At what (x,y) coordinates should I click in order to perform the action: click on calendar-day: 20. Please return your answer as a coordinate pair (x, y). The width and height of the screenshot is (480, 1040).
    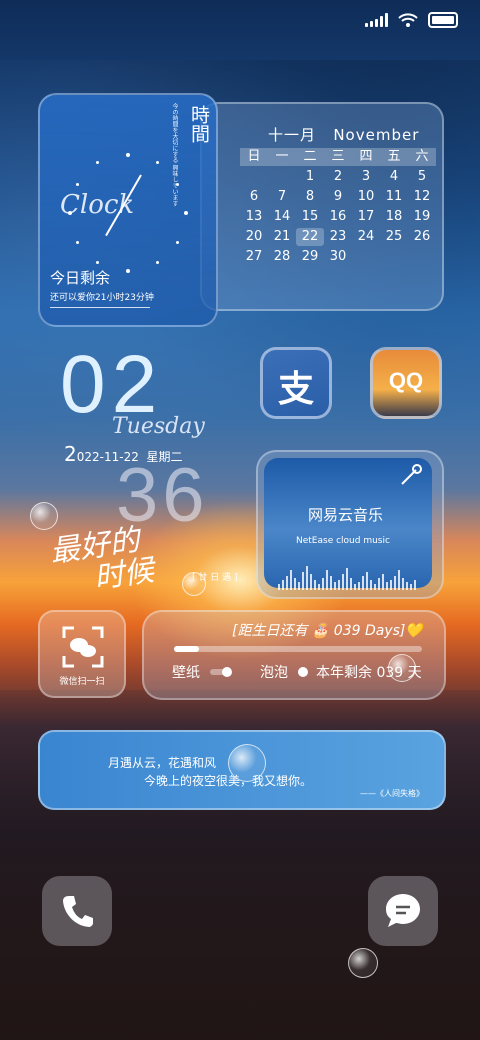
    Looking at the image, I should click on (254, 237).